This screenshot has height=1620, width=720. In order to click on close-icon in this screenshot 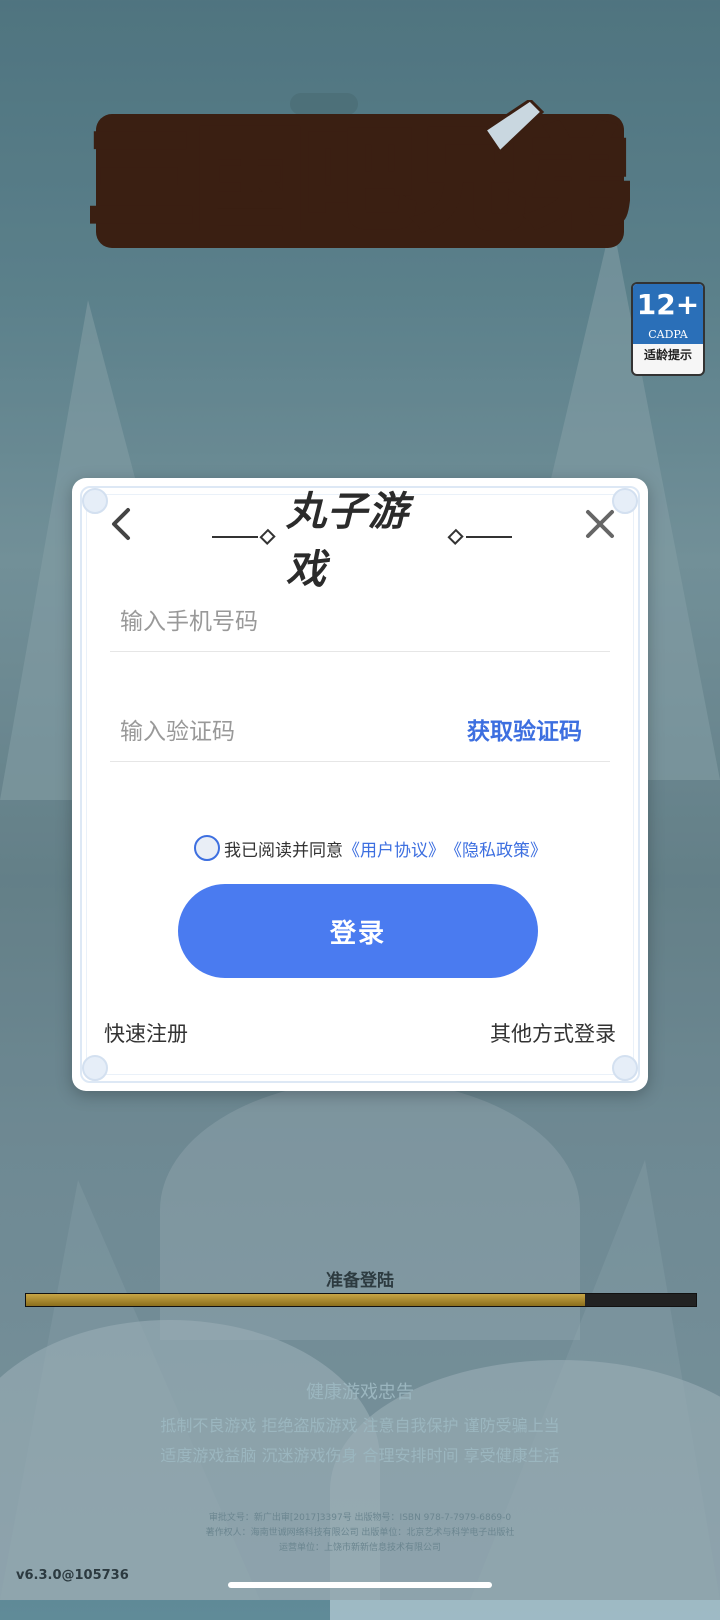, I will do `click(600, 524)`.